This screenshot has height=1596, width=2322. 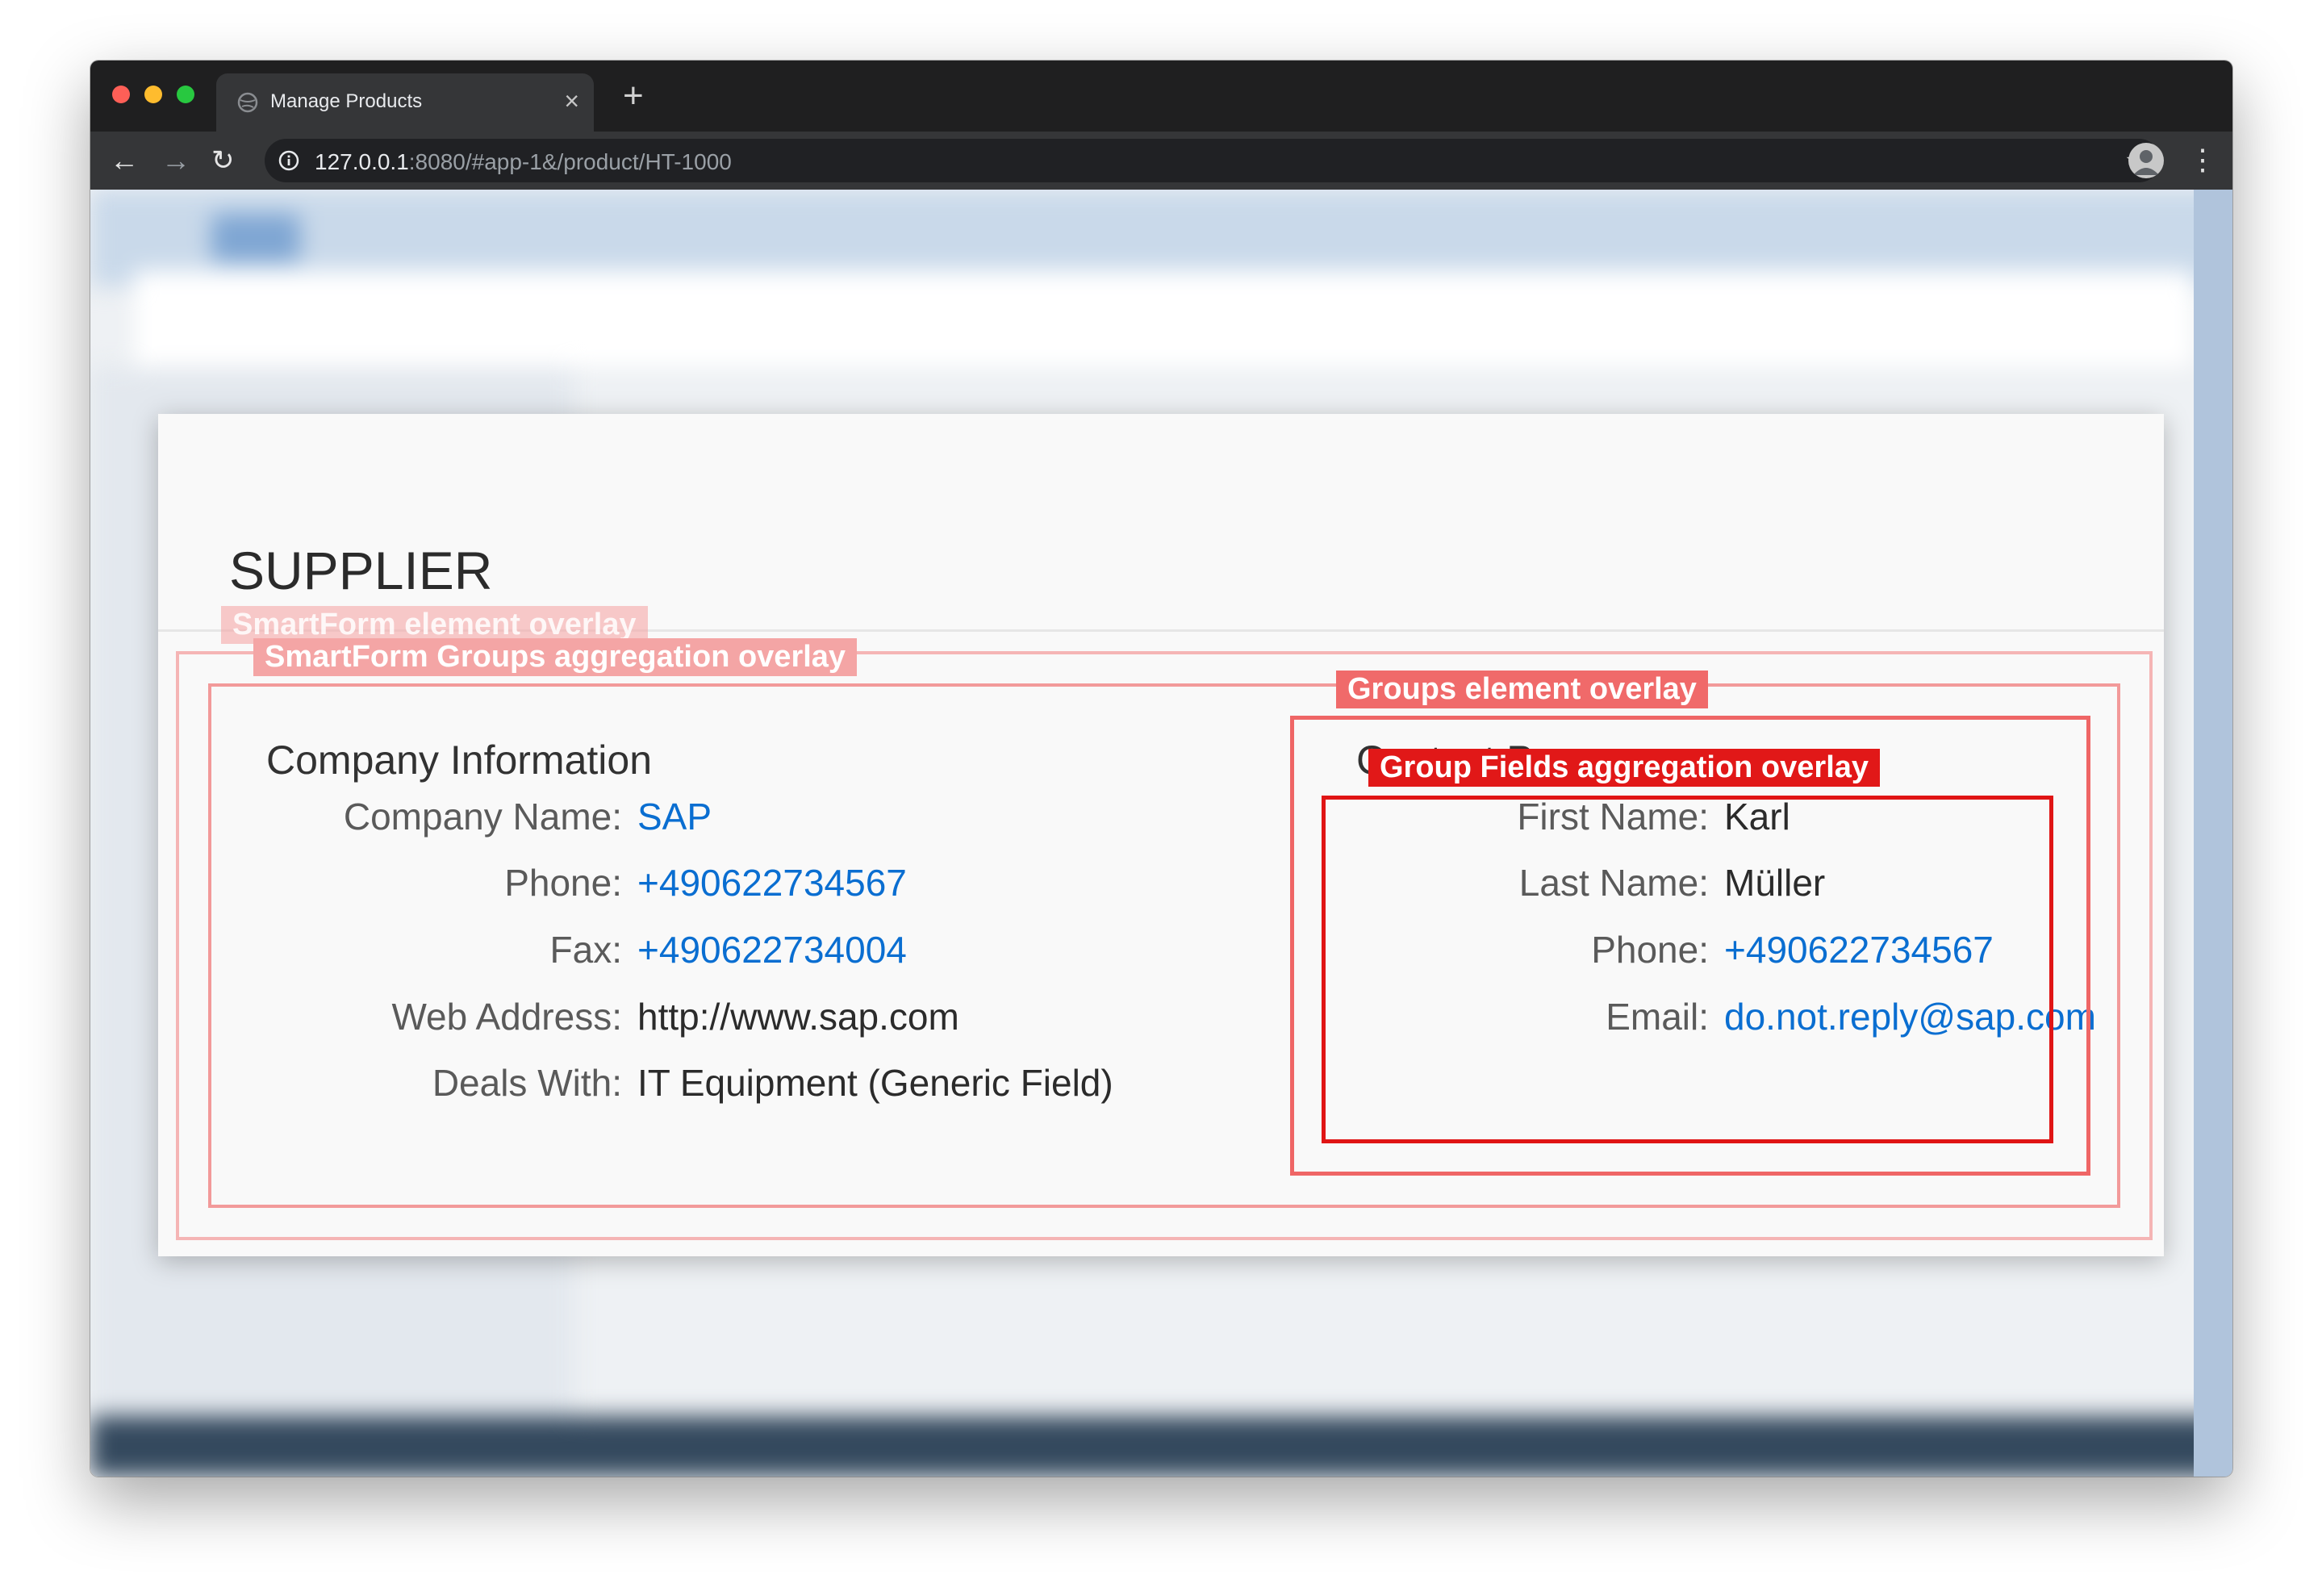 I want to click on profile-avatar-icon, so click(x=2146, y=161).